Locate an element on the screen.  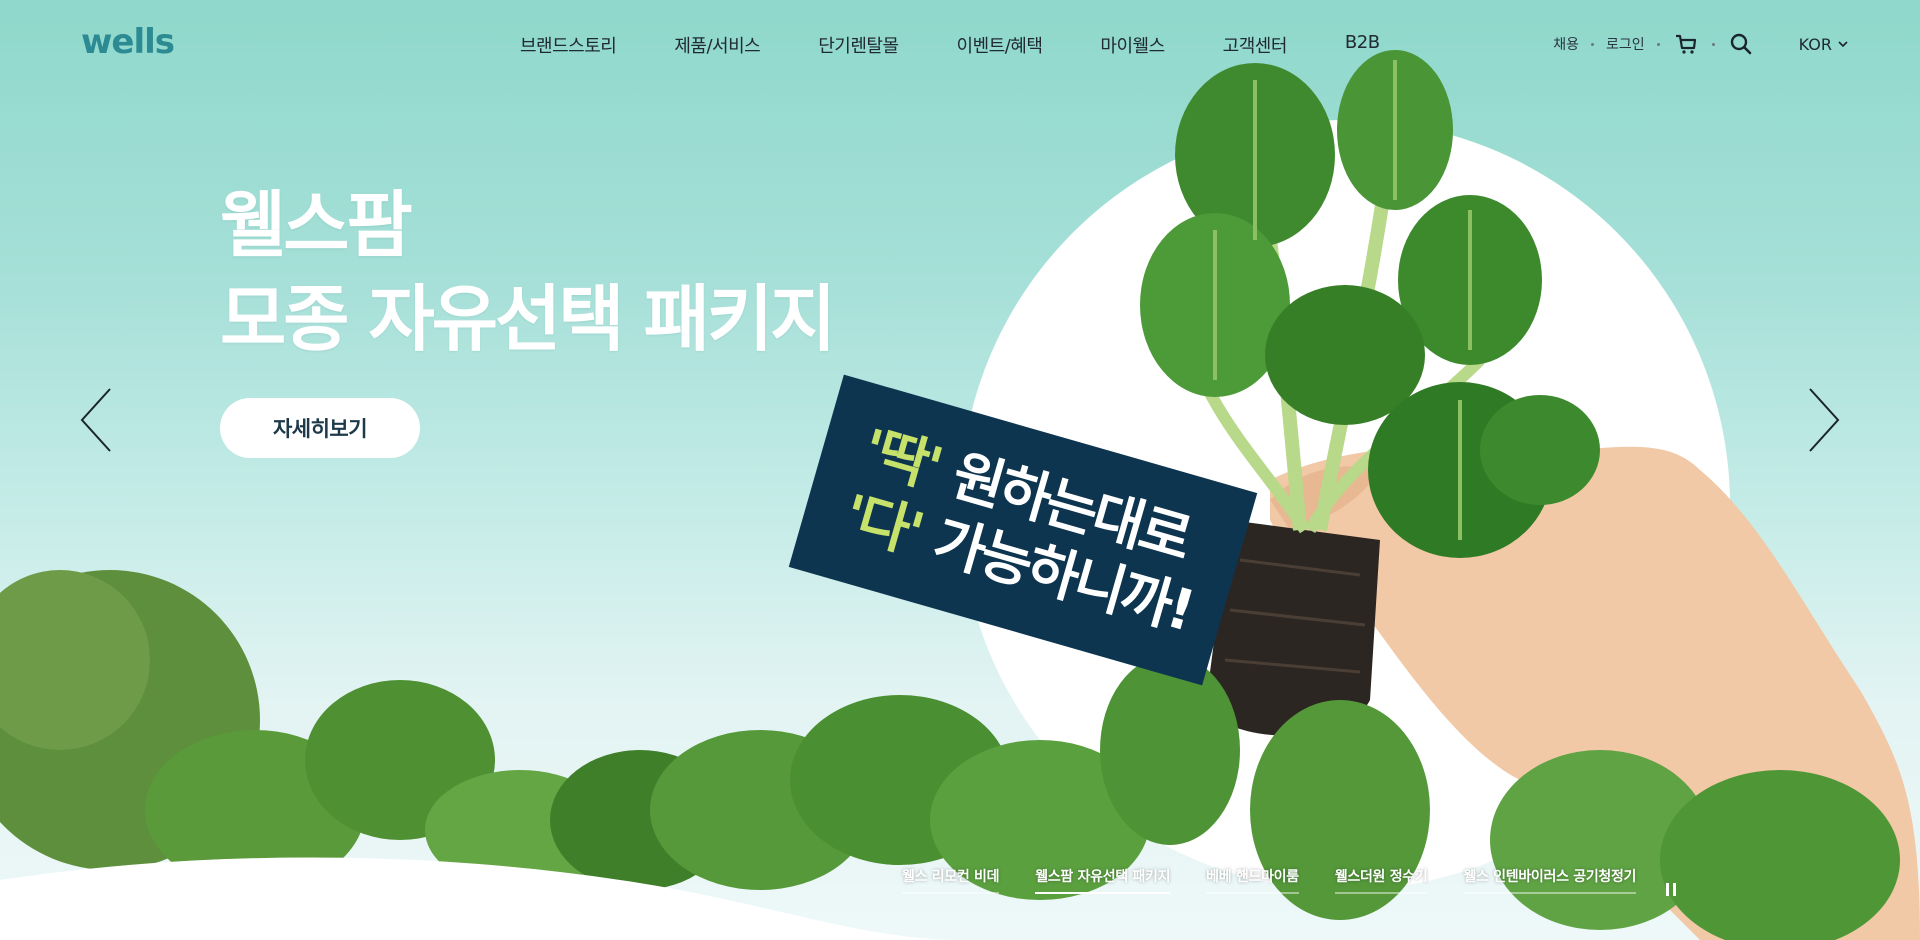
nav-item-b2b: B2B is located at coordinates (1362, 45).